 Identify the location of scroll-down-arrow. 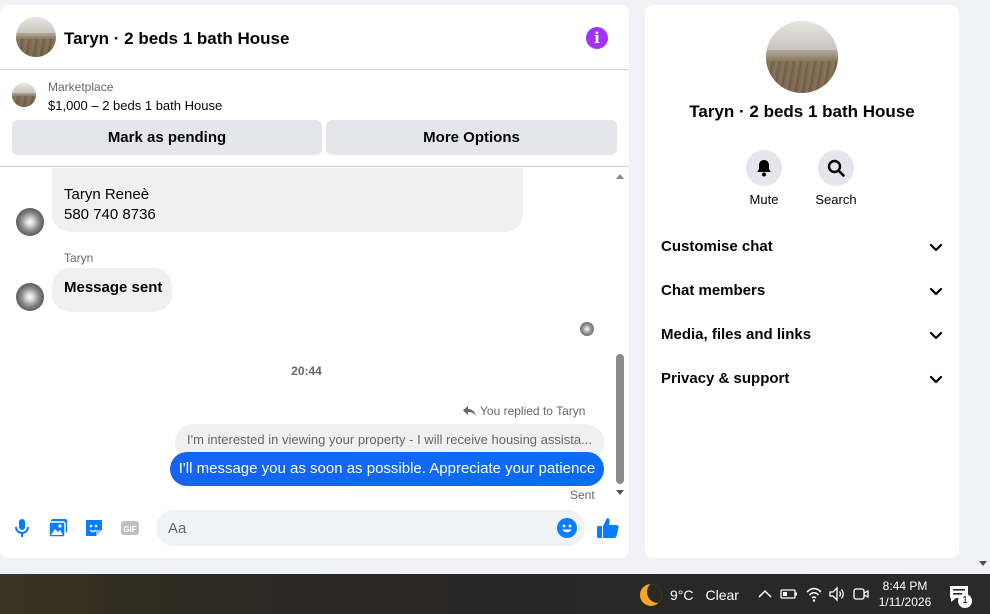
(620, 492).